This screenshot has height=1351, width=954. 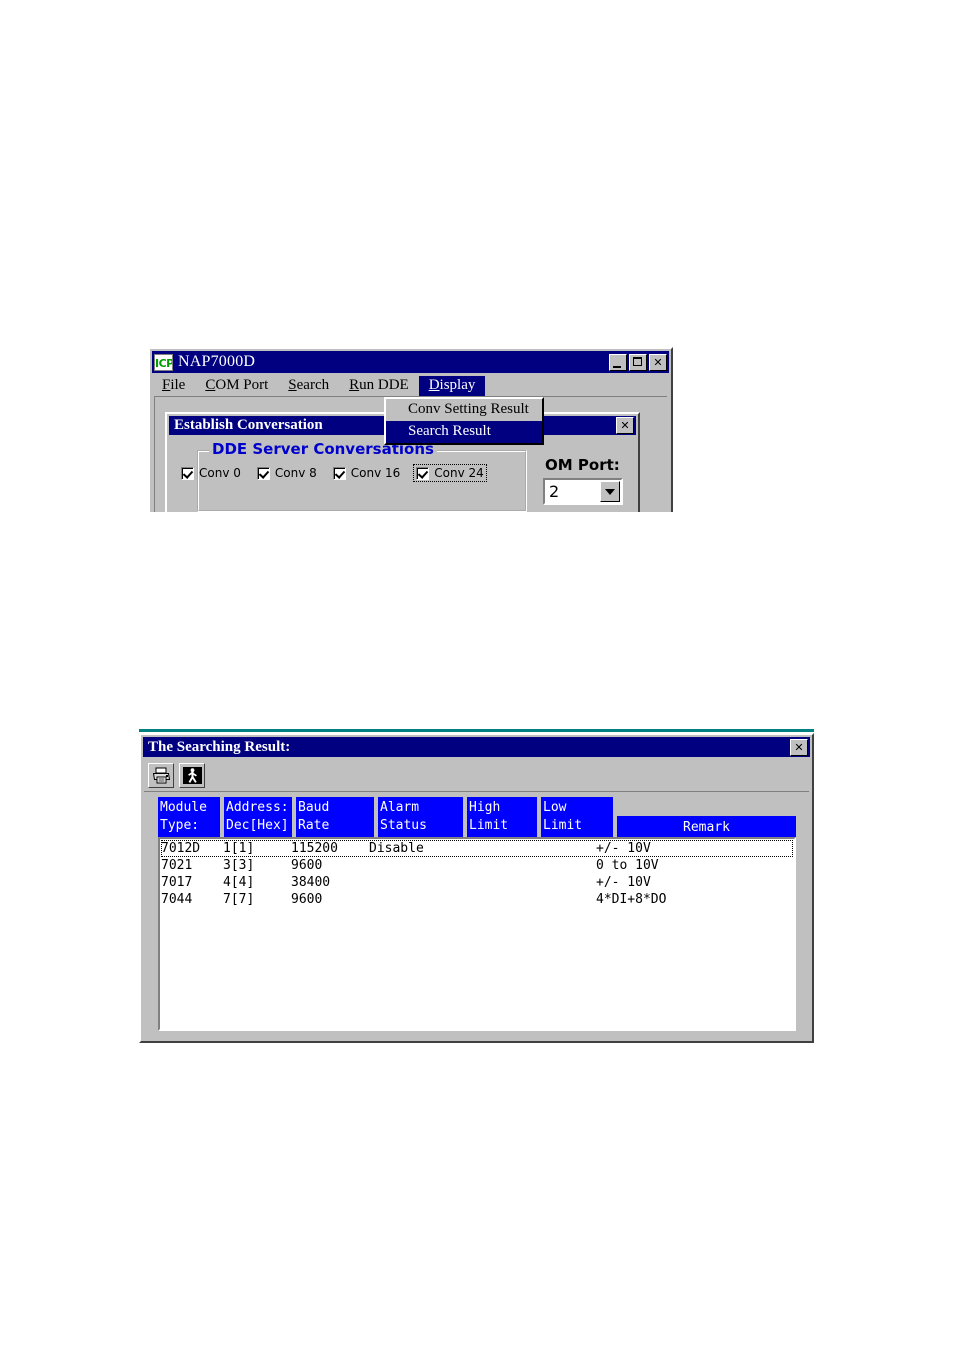 I want to click on window-title: NAP7000D, so click(x=217, y=361).